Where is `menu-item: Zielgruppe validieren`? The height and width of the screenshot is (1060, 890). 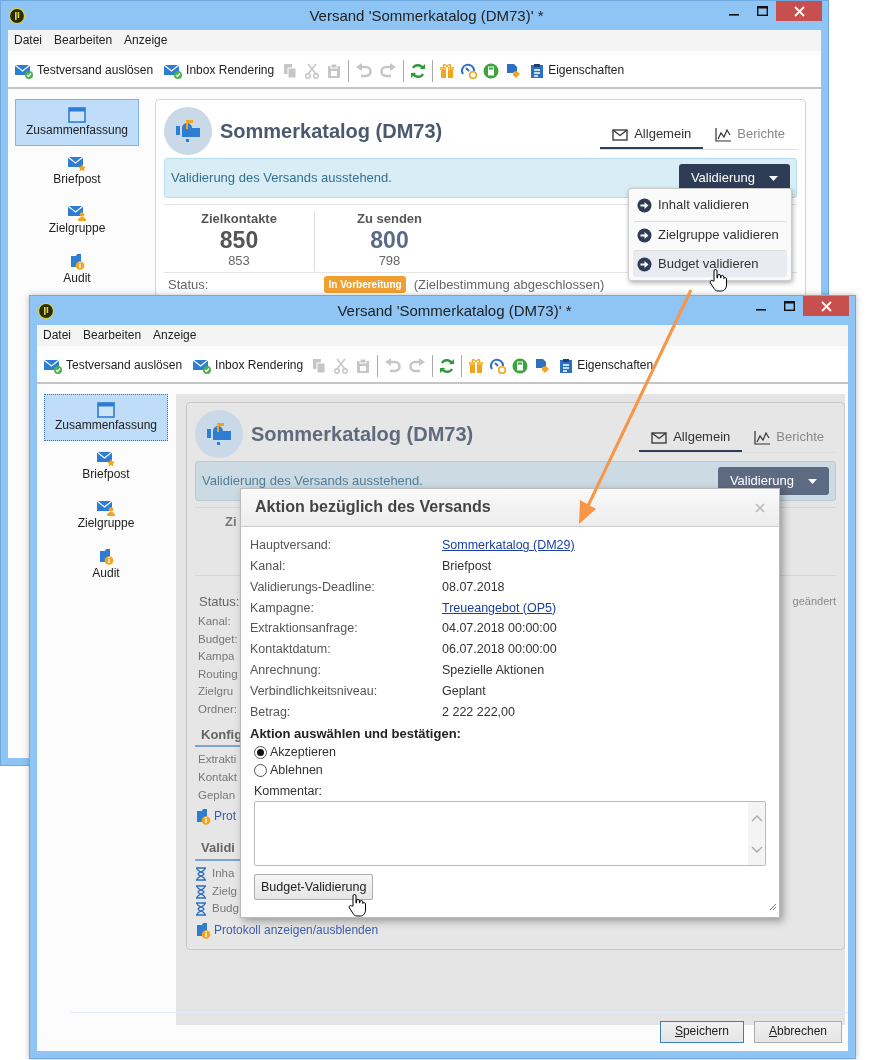 menu-item: Zielgruppe validieren is located at coordinates (710, 234).